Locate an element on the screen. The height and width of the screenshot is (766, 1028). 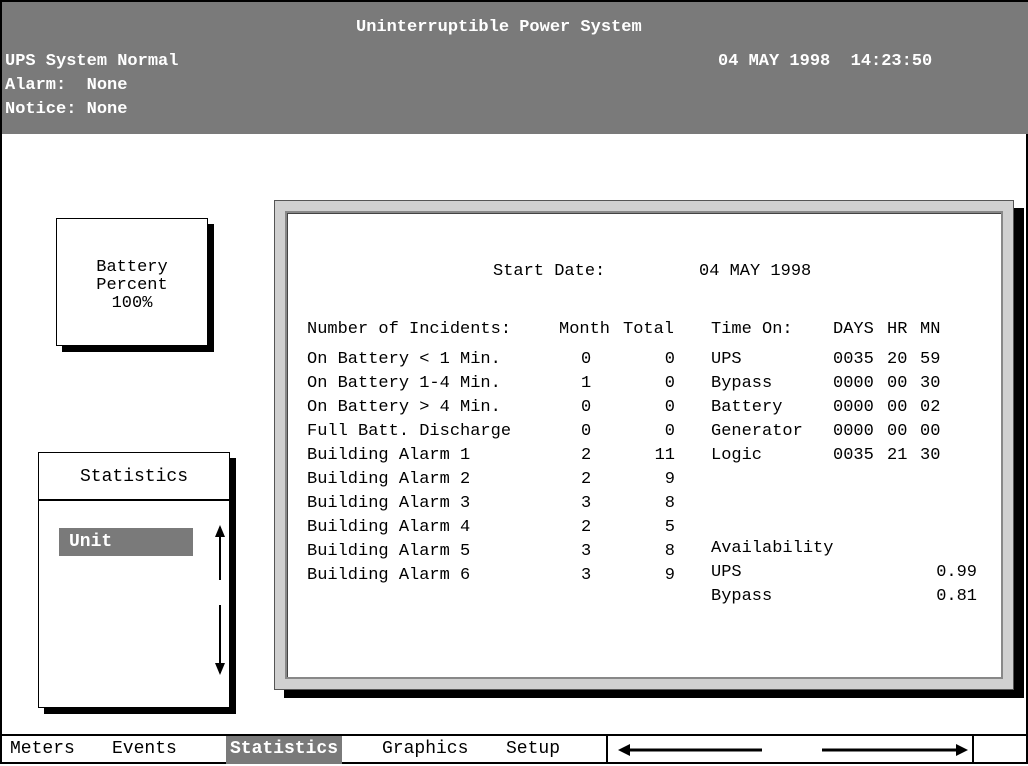
time-on-minutes: 59 is located at coordinates (930, 359).